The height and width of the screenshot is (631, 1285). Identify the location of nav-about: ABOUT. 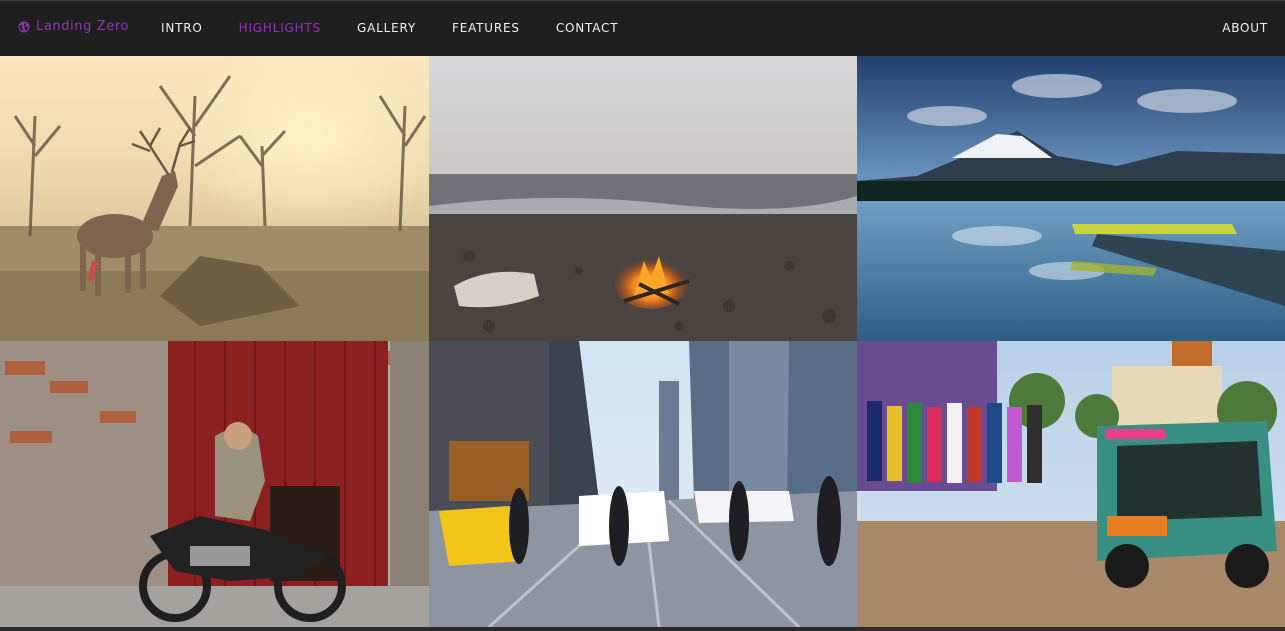
(1245, 28).